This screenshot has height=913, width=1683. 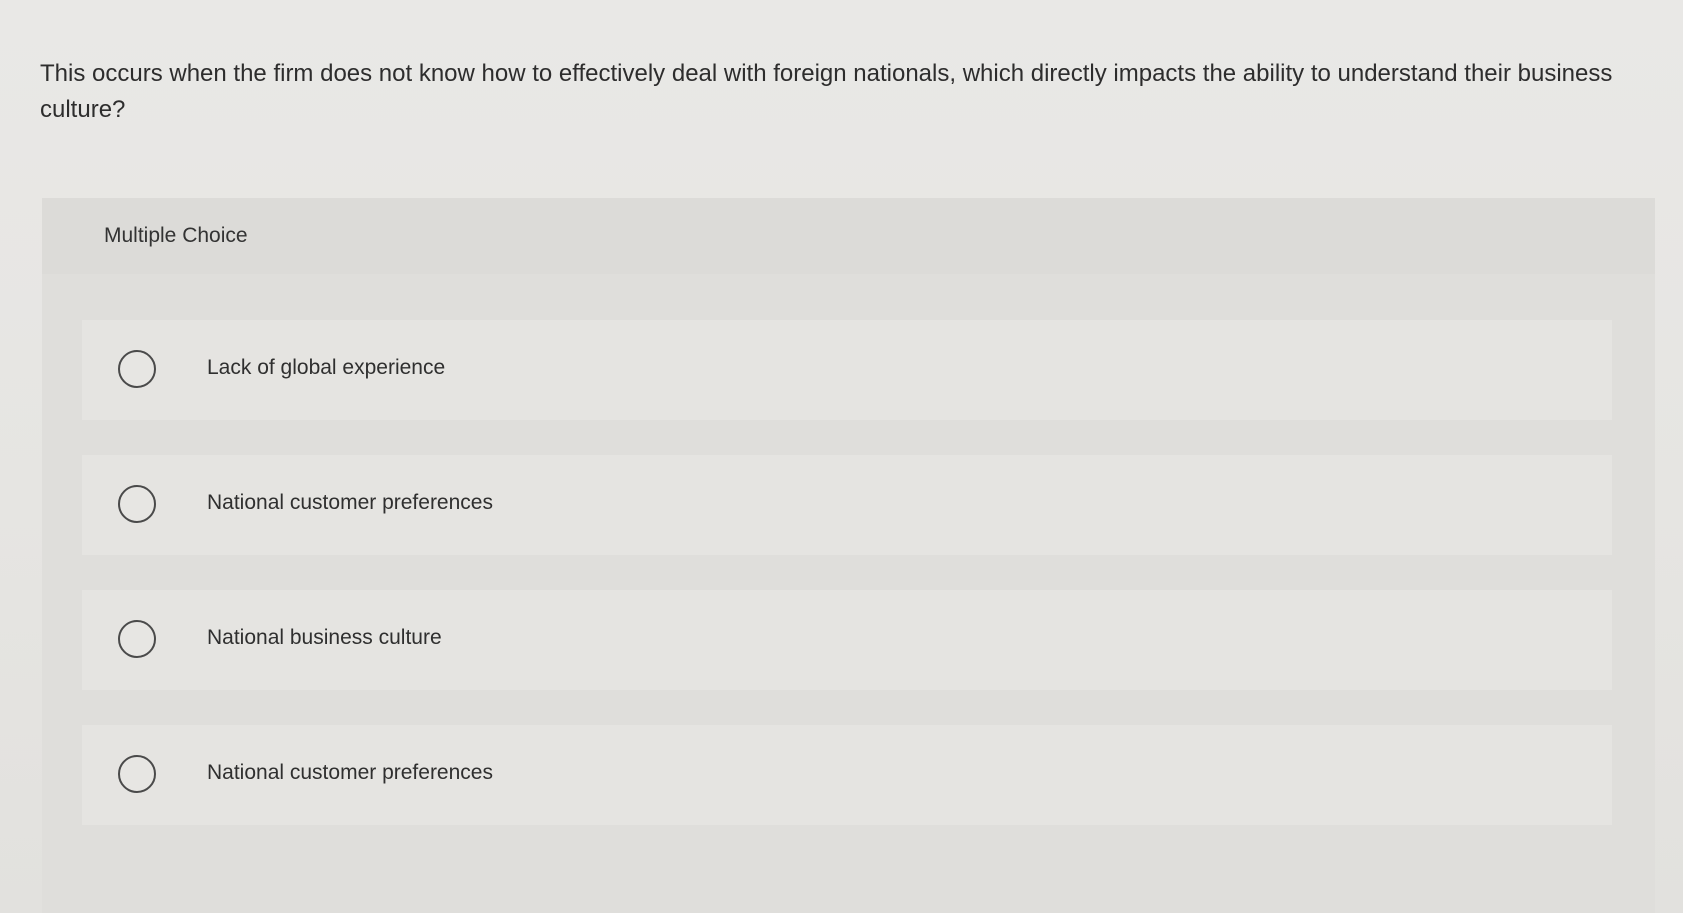 I want to click on panel-header: Multiple Choice, so click(x=848, y=236).